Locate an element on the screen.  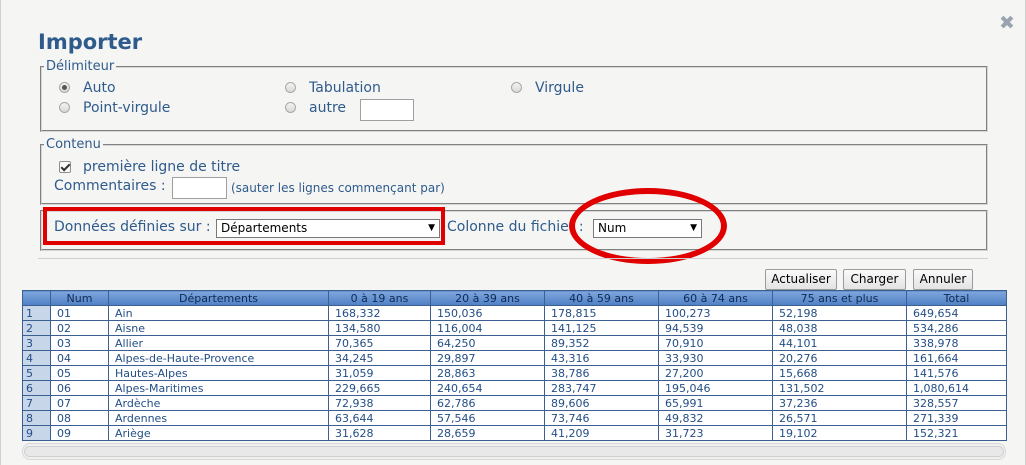
cell: 48,038 is located at coordinates (839, 328).